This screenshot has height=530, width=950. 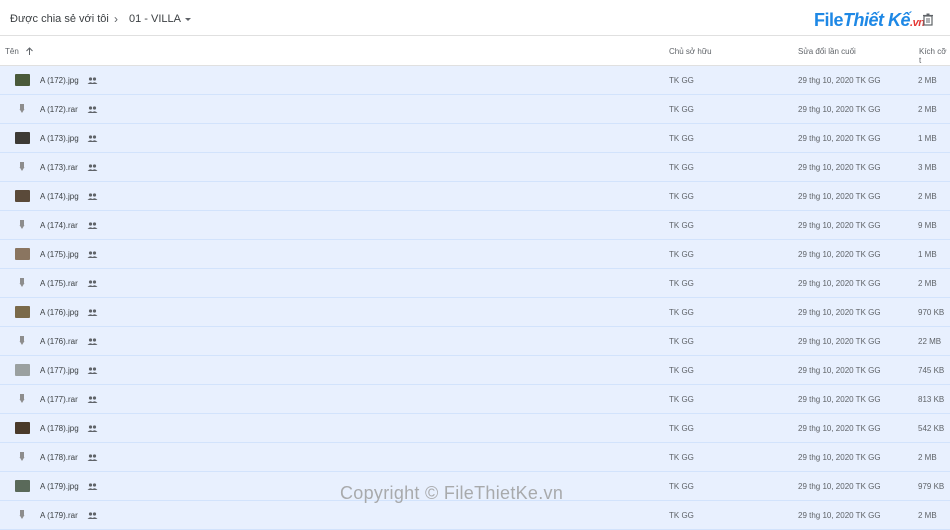 What do you see at coordinates (59, 341) in the screenshot?
I see `file-name: A (176).rar` at bounding box center [59, 341].